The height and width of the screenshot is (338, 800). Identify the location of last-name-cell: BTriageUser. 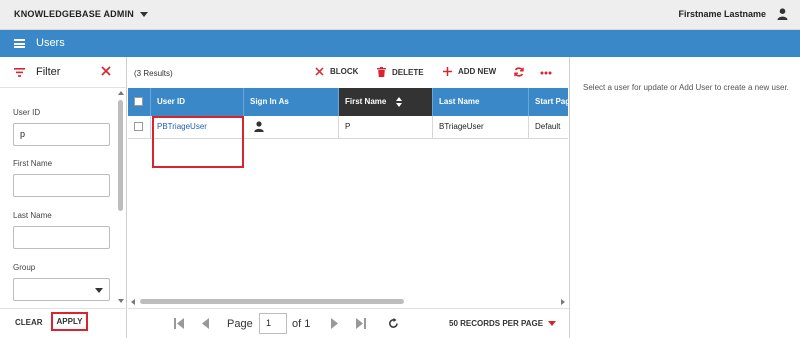
(481, 127).